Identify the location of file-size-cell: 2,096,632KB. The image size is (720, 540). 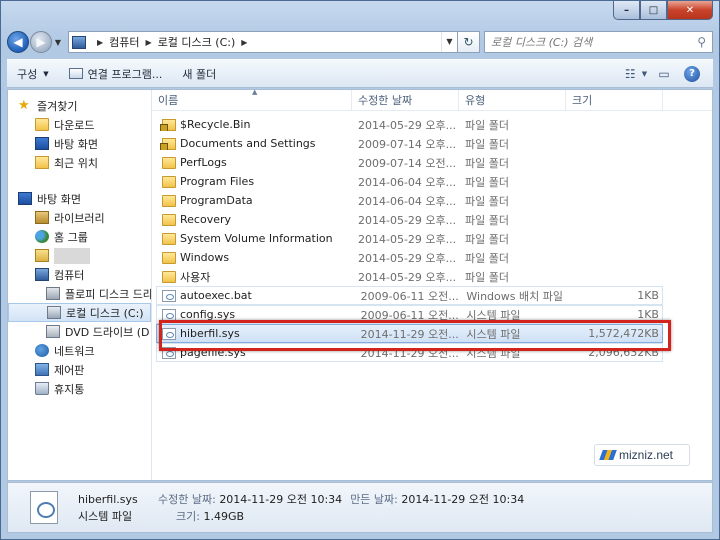
(623, 352).